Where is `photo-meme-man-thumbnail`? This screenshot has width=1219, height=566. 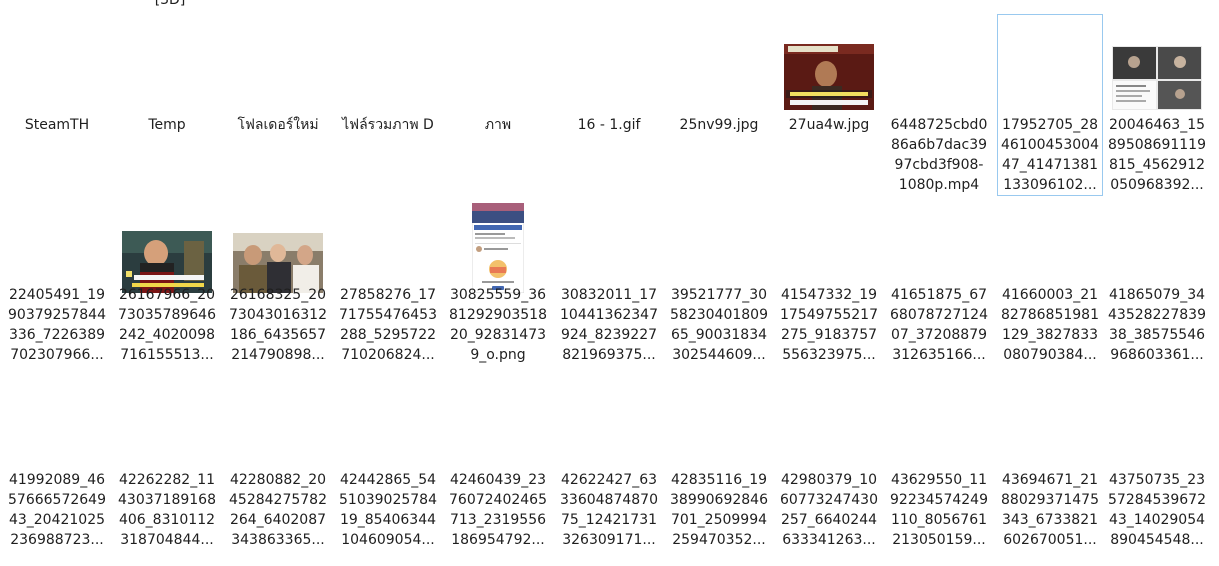
photo-meme-man-thumbnail is located at coordinates (829, 62).